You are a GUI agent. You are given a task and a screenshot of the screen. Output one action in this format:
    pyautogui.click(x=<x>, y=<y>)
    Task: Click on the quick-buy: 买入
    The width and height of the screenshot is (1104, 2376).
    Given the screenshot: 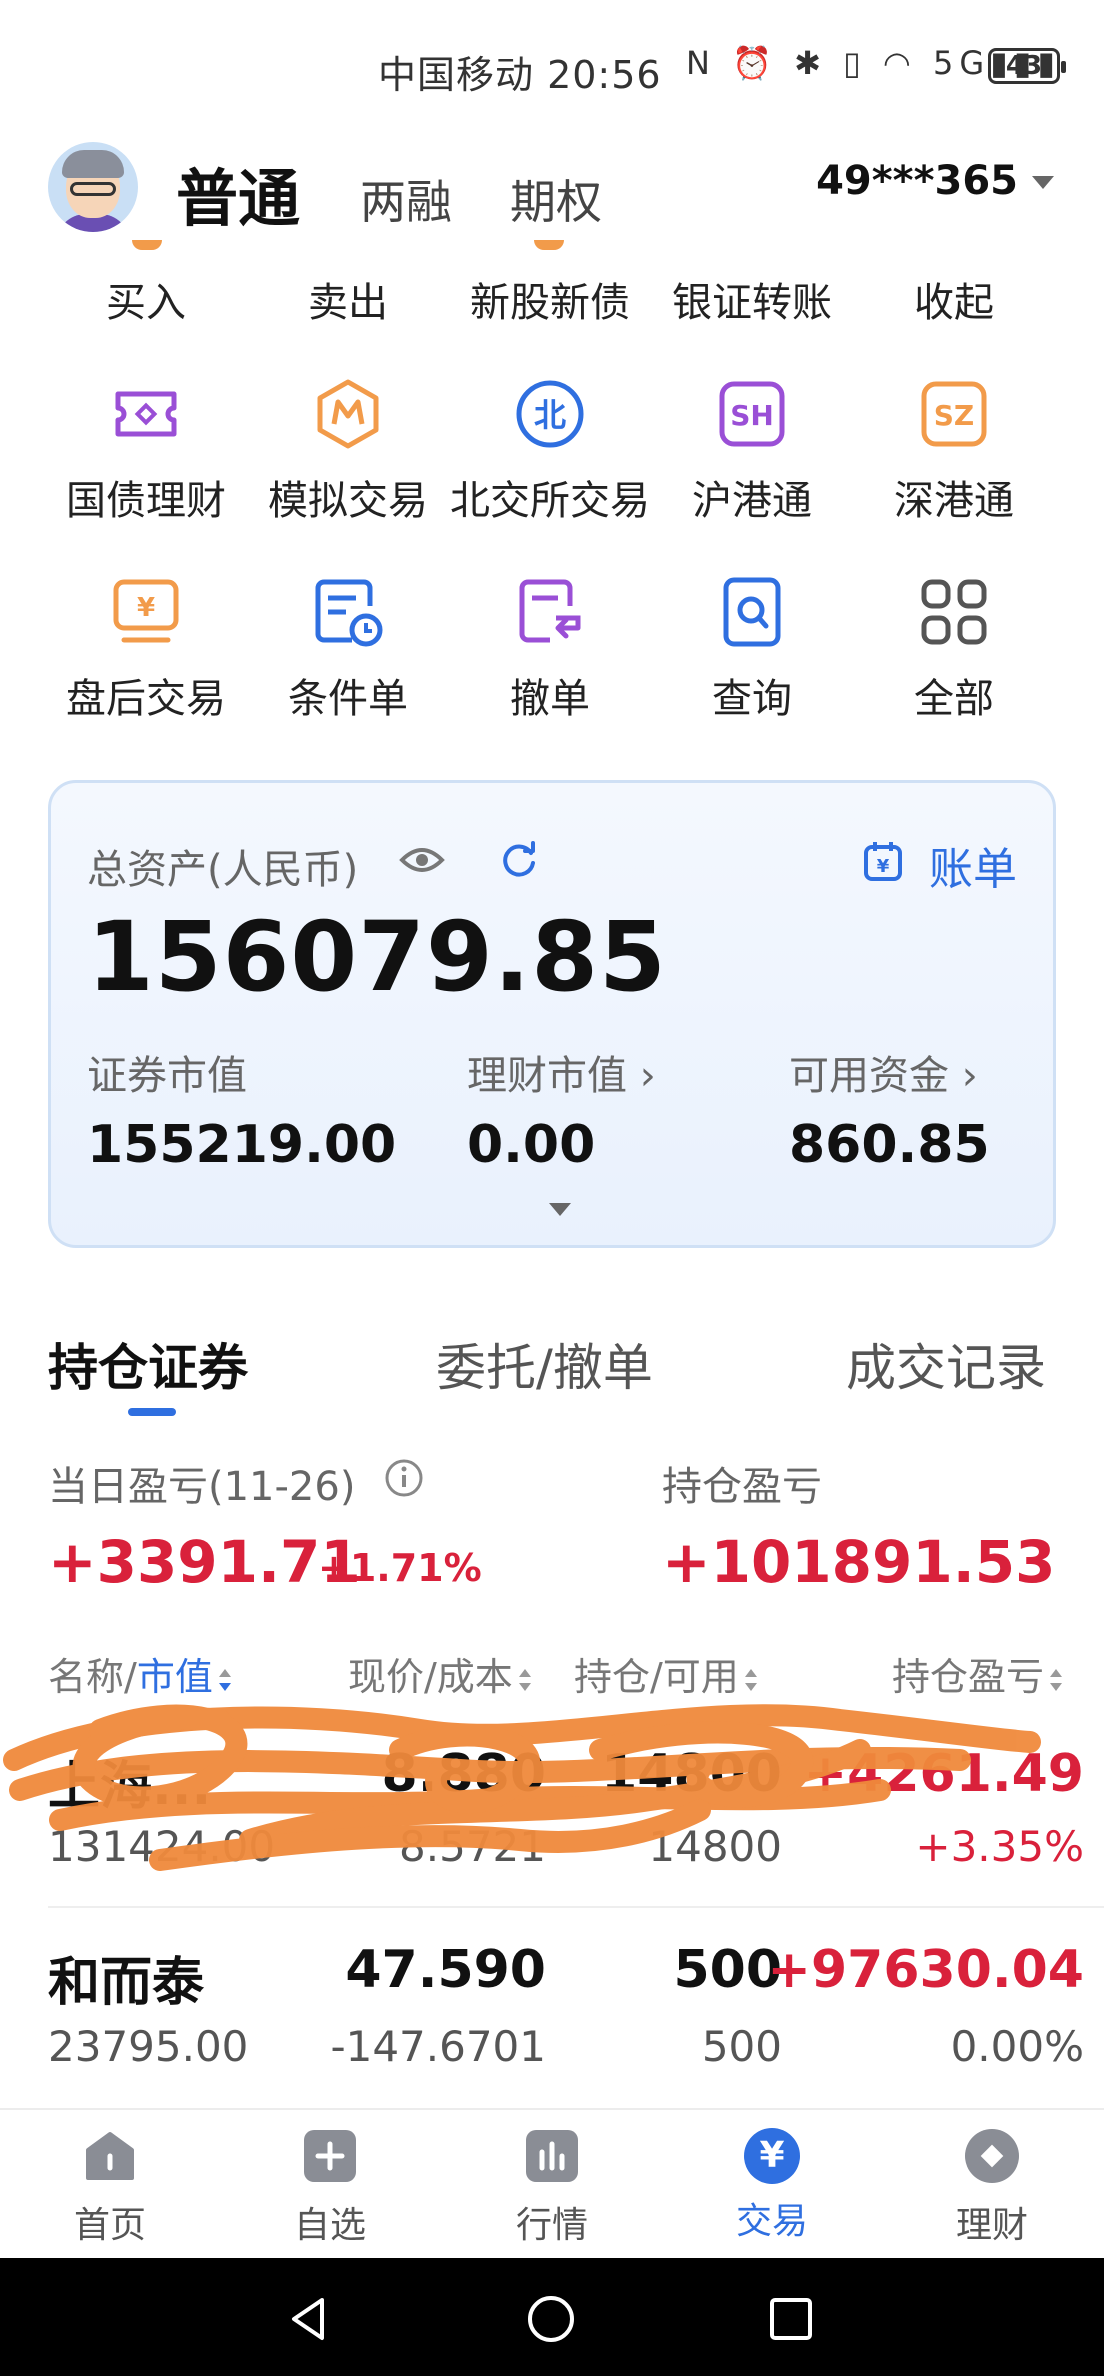 What is the action you would take?
    pyautogui.click(x=146, y=299)
    